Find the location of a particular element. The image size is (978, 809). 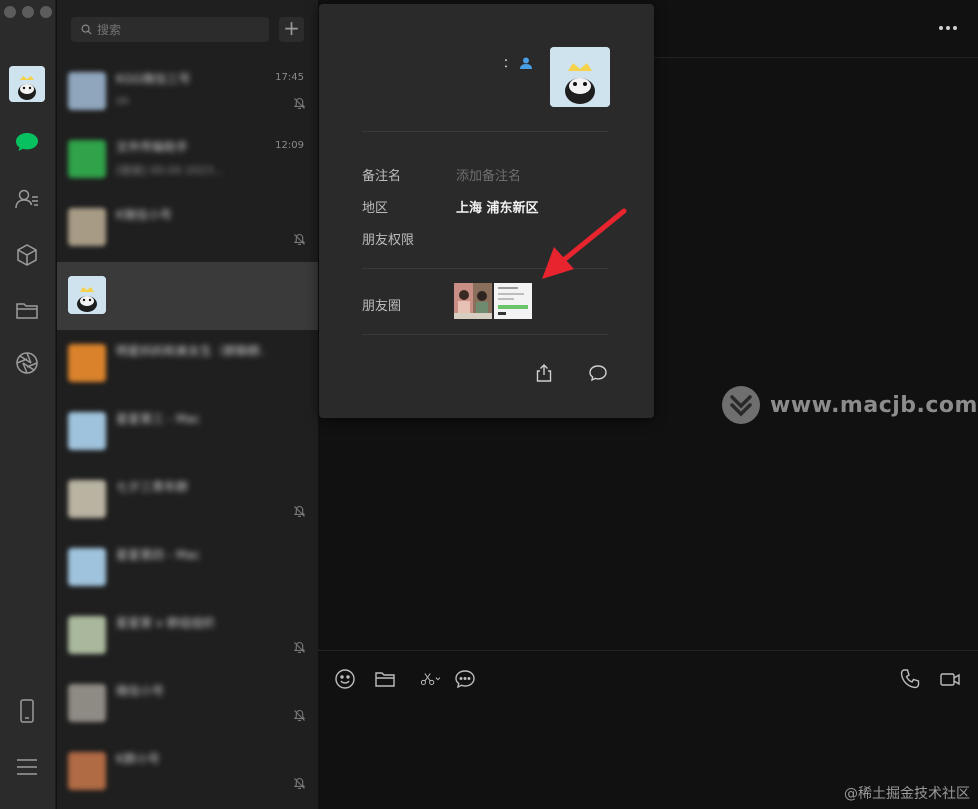

remark-label: 备注名 is located at coordinates (382, 176).